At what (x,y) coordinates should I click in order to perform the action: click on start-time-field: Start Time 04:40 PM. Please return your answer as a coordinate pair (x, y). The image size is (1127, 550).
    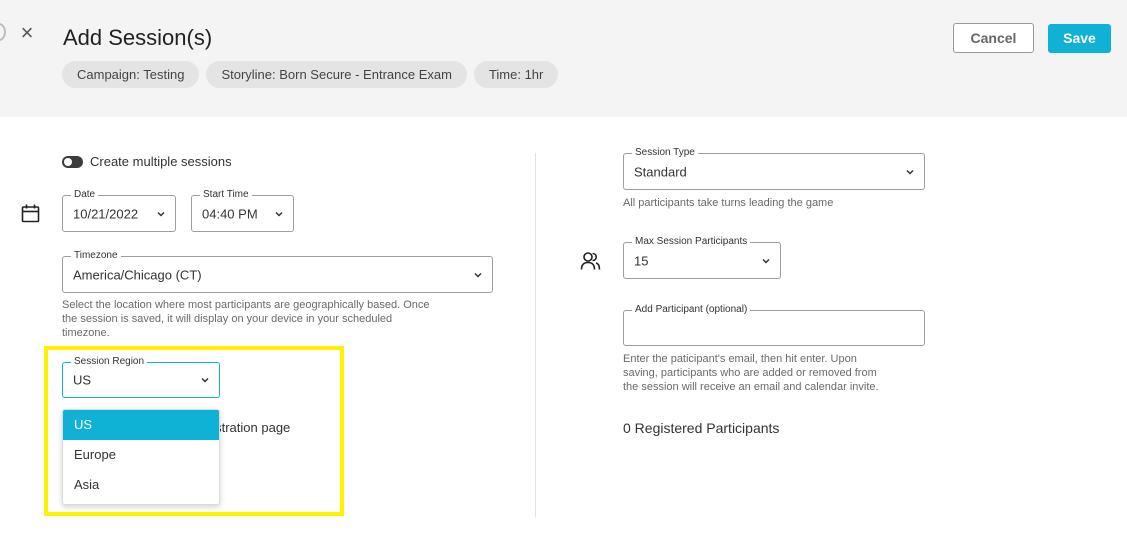
    Looking at the image, I should click on (242, 210).